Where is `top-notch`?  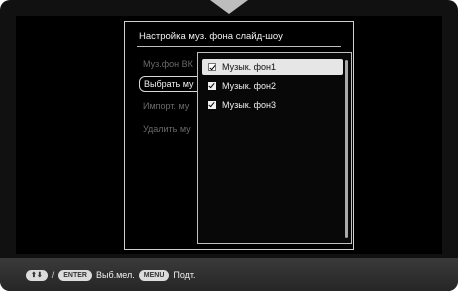
top-notch is located at coordinates (229, 7).